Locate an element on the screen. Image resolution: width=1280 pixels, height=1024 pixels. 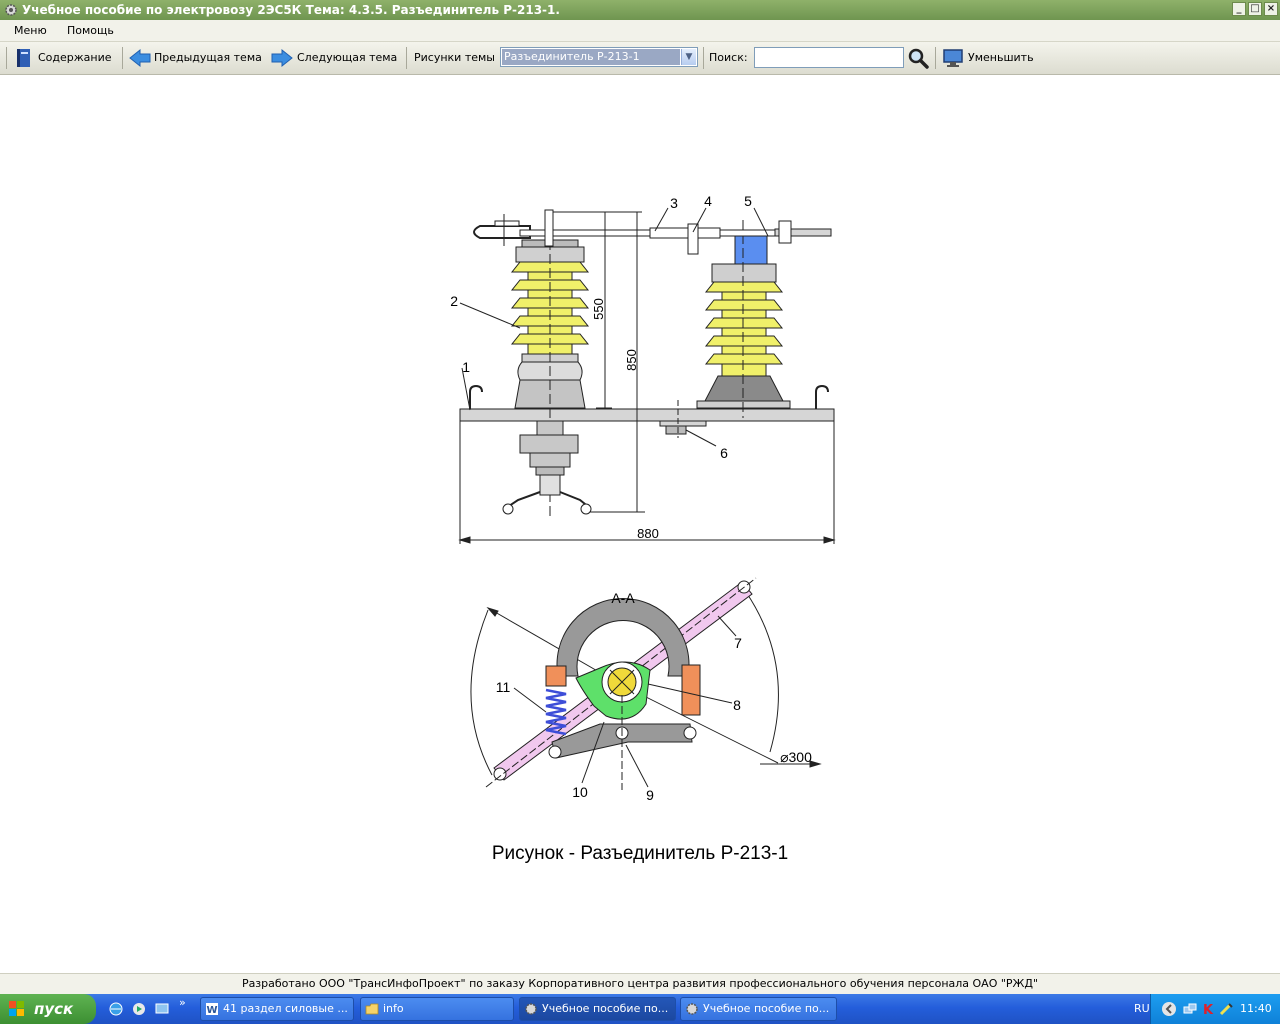
prev-topic-button: Предыдущая тема is located at coordinates (208, 57).